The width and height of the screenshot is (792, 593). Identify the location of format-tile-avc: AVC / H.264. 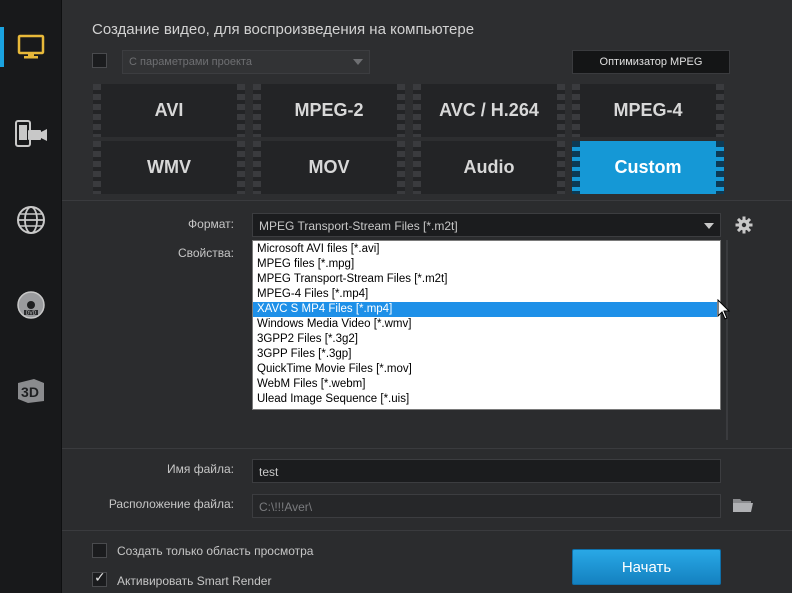
(489, 110).